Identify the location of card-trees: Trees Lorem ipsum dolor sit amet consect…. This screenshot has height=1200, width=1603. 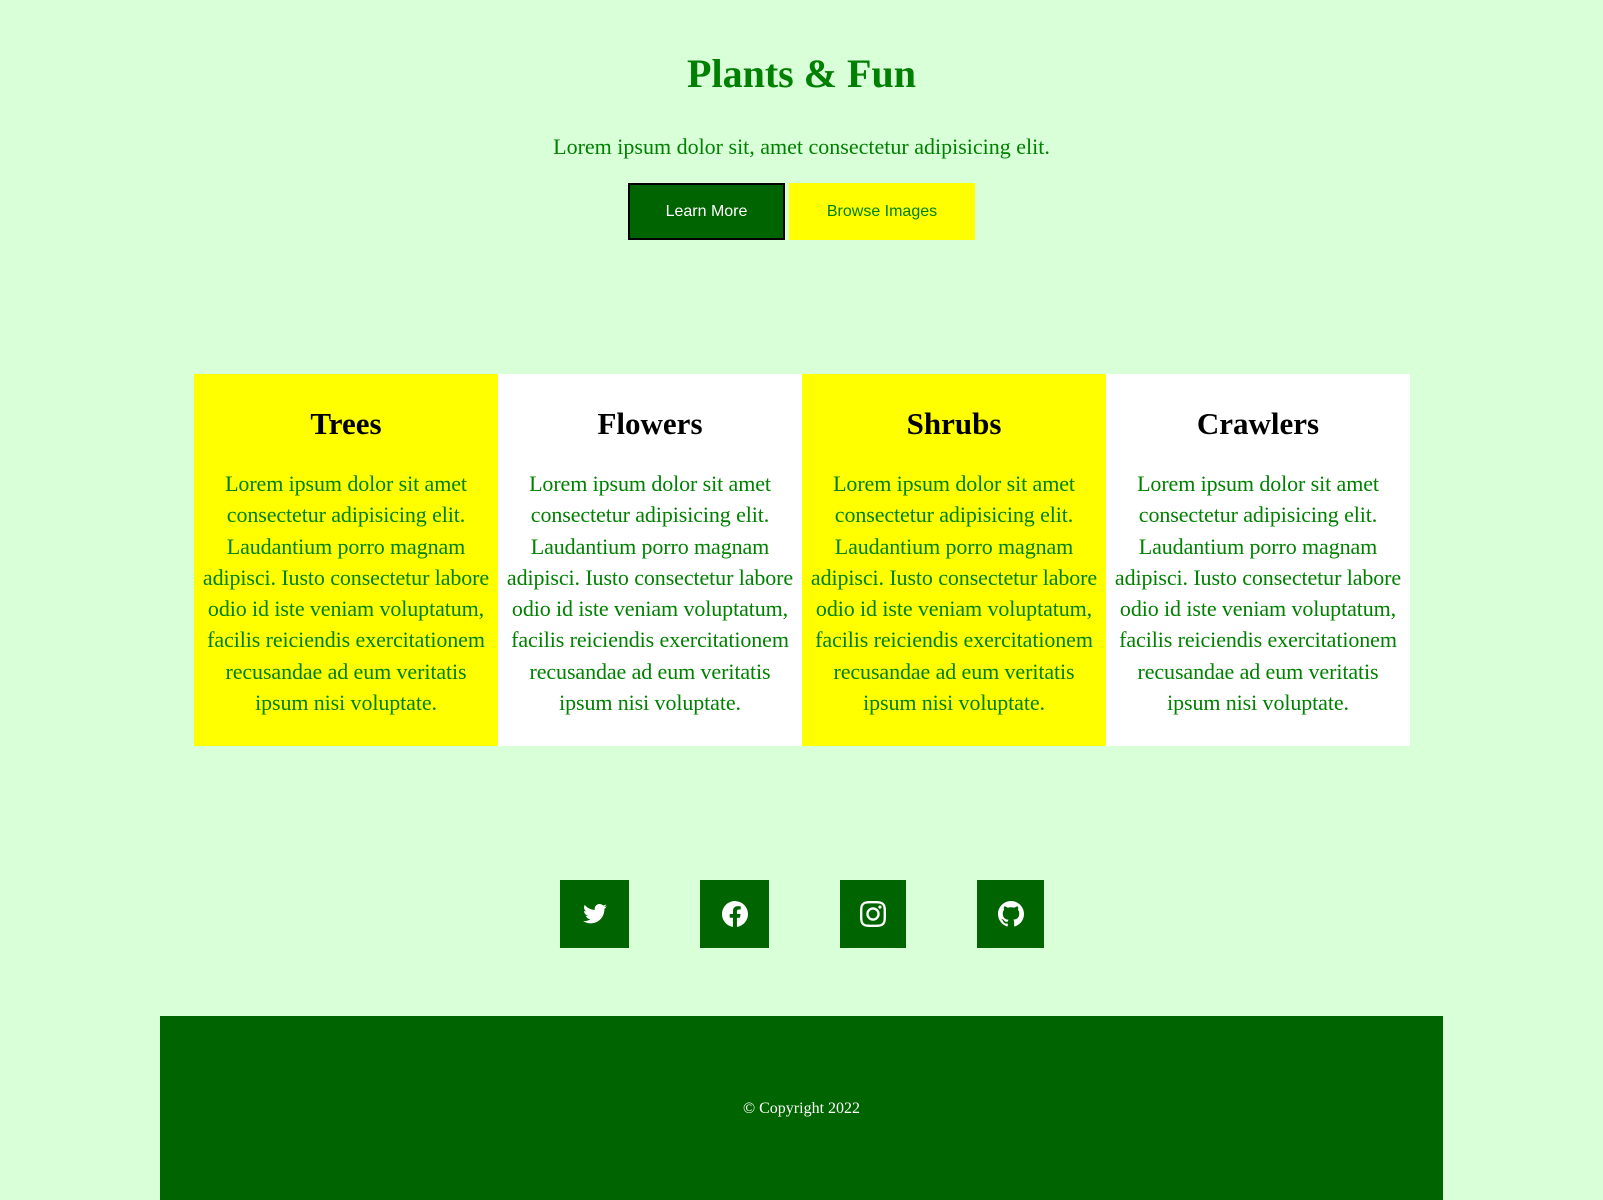
(346, 560).